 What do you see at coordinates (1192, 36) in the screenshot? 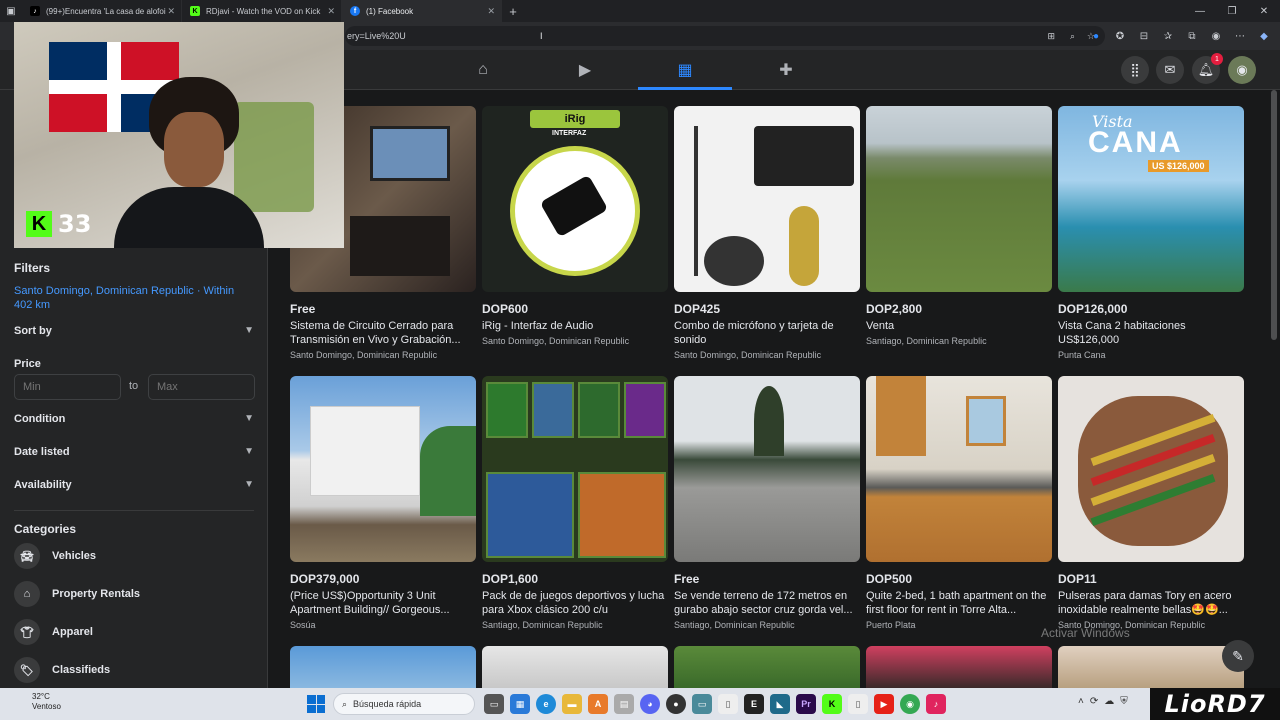
I see `collections-icon: ⧉` at bounding box center [1192, 36].